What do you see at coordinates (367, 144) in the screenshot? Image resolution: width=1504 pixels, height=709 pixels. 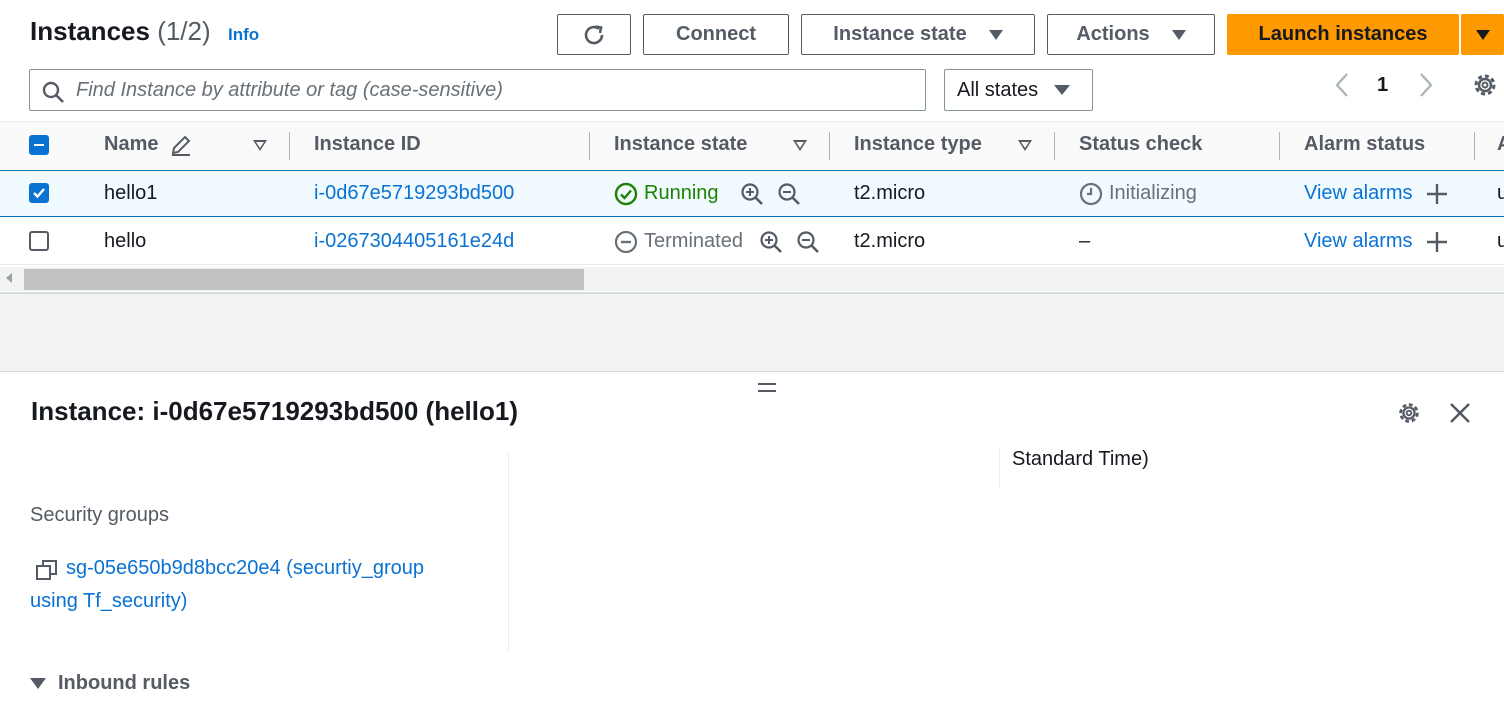 I see `column-header-instance-id: Instance ID` at bounding box center [367, 144].